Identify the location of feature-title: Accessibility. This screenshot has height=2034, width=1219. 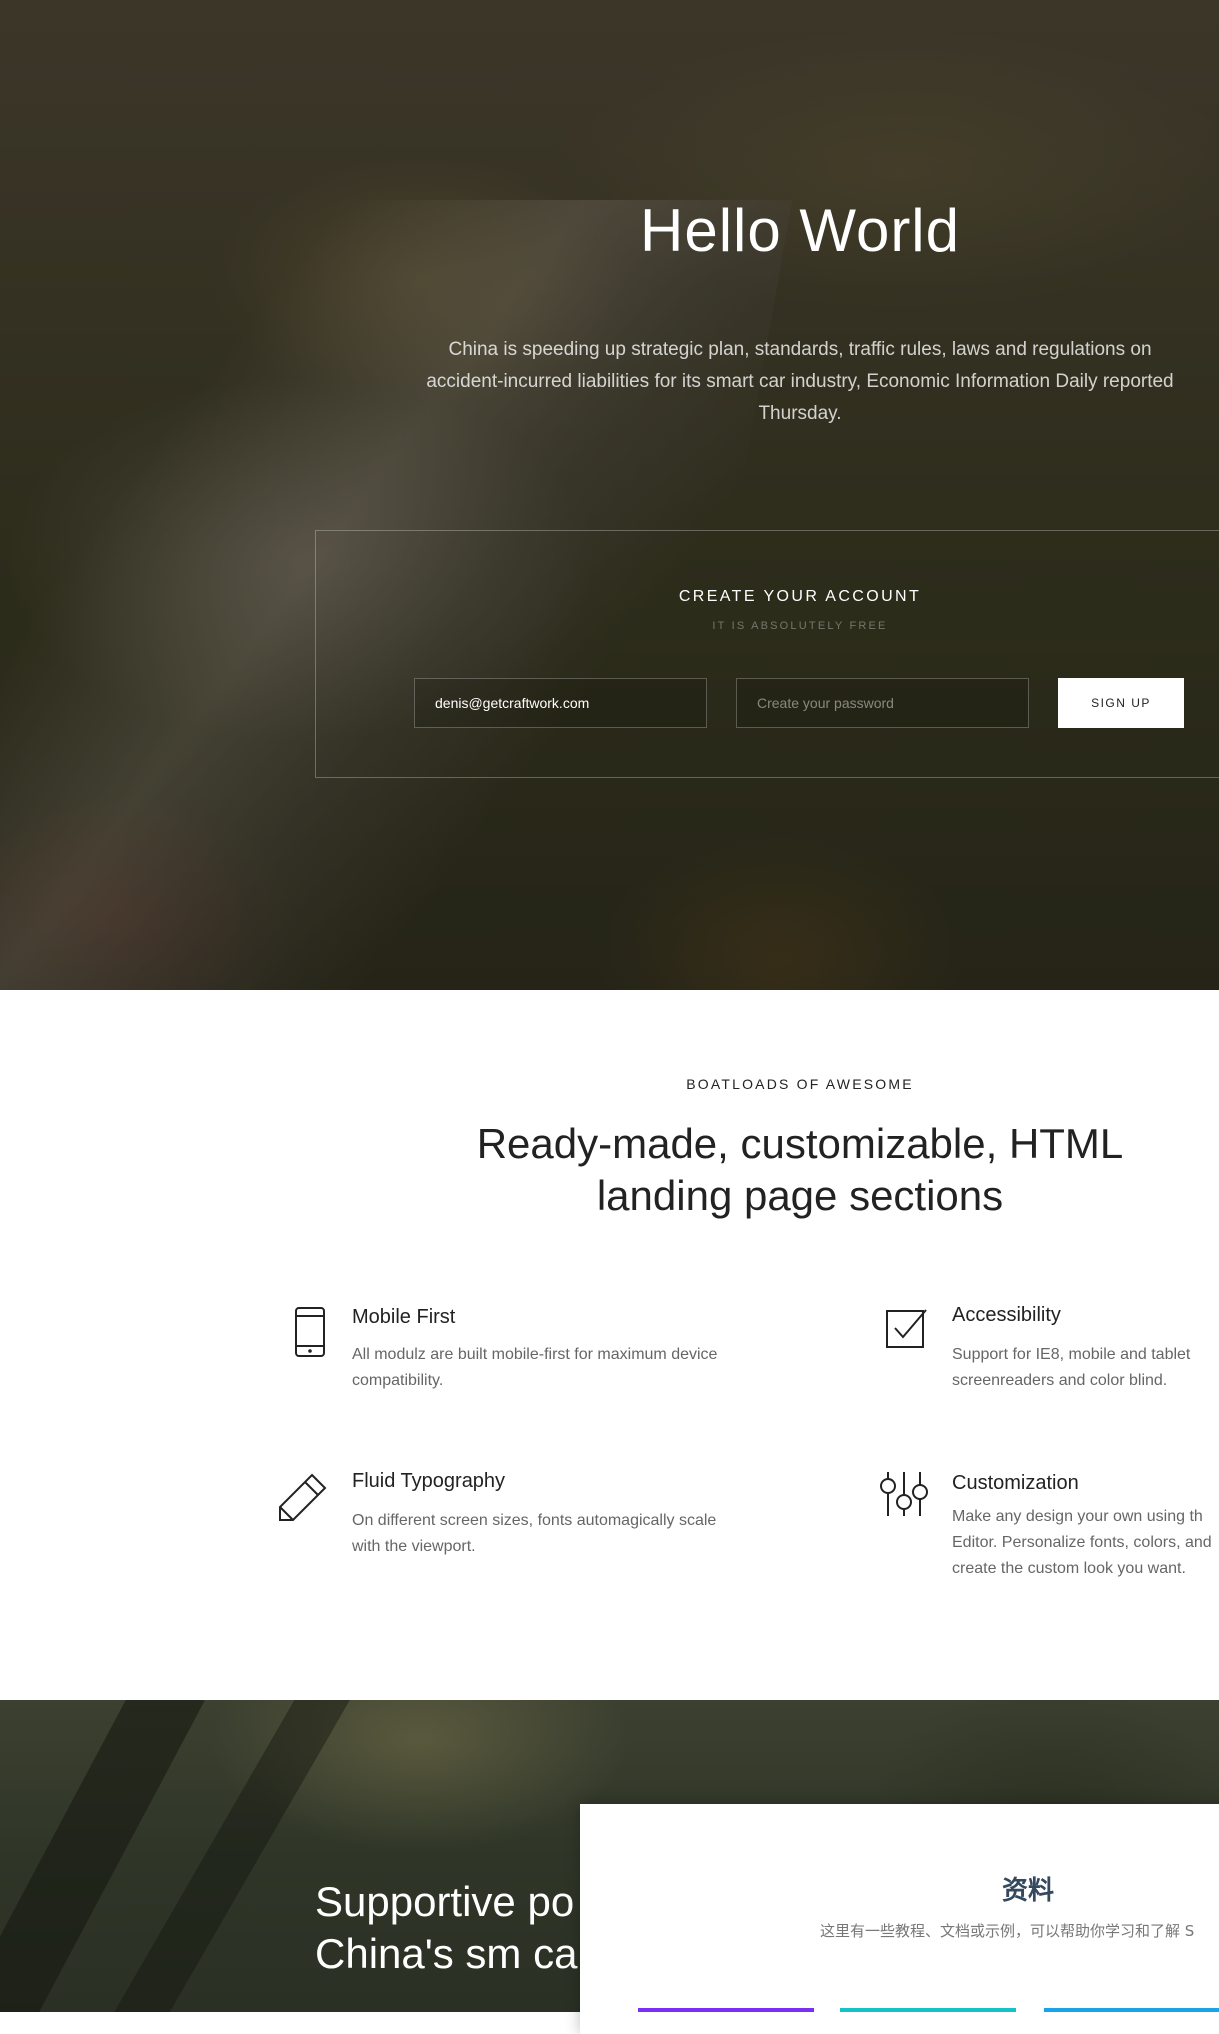
(1006, 1315).